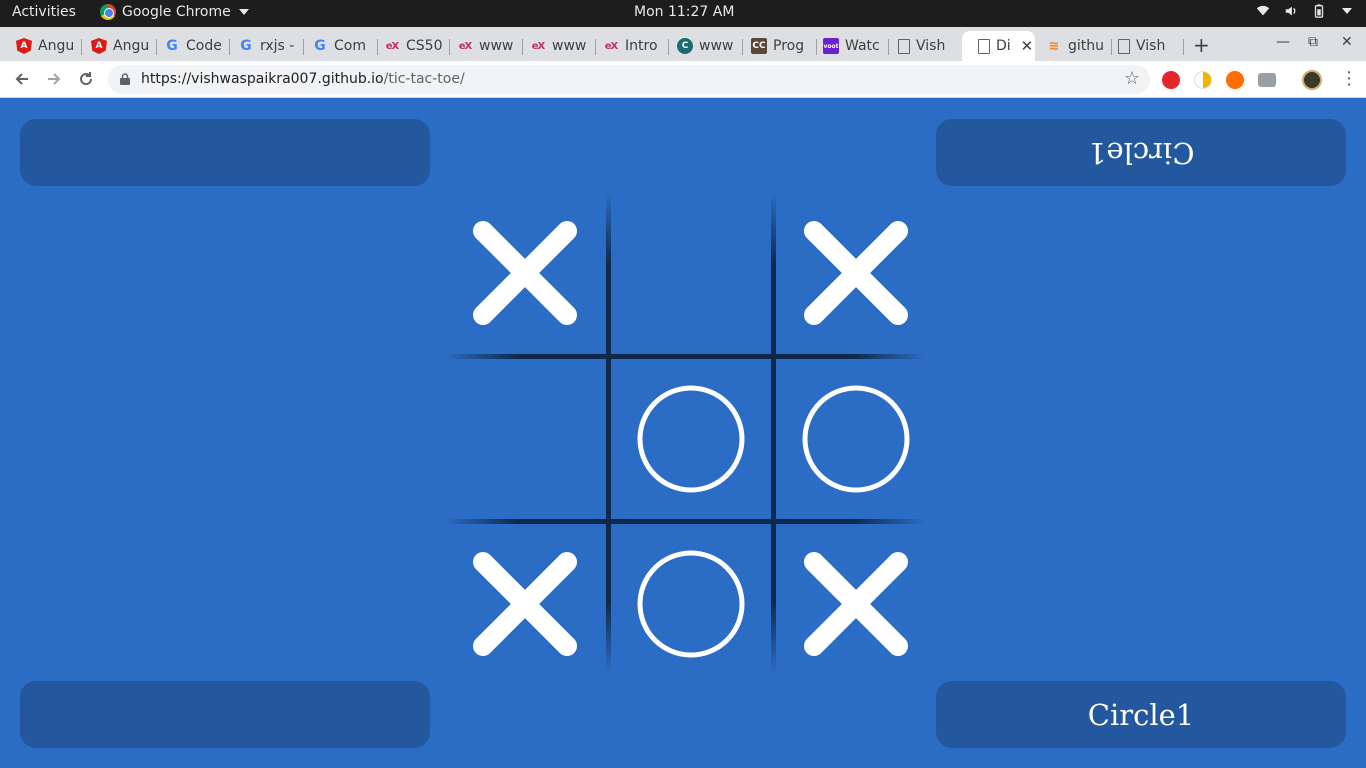  What do you see at coordinates (350, 46) in the screenshot?
I see `tab-label: Com` at bounding box center [350, 46].